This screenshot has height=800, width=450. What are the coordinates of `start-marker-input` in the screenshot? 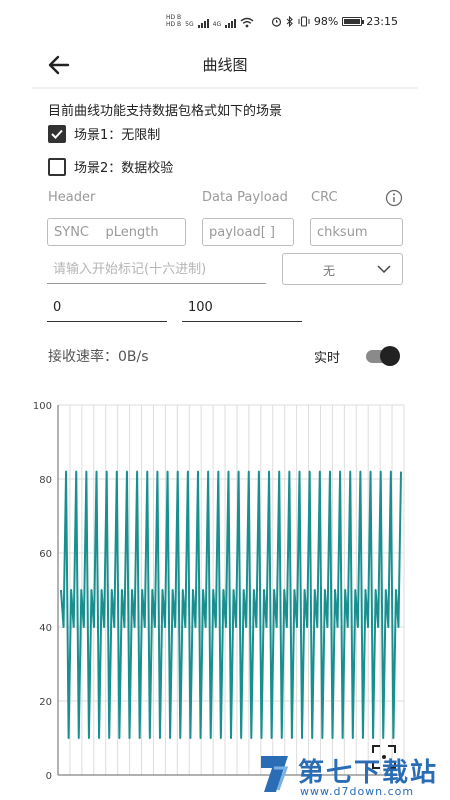 It's located at (156, 270).